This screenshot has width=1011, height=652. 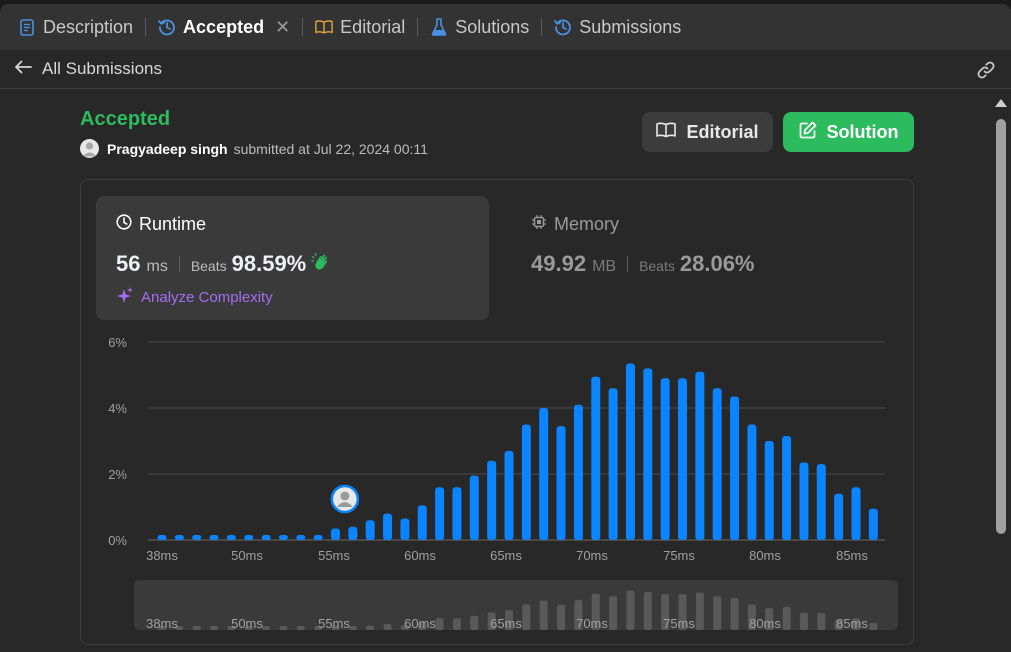 What do you see at coordinates (373, 26) in the screenshot?
I see `tab-label: Editorial` at bounding box center [373, 26].